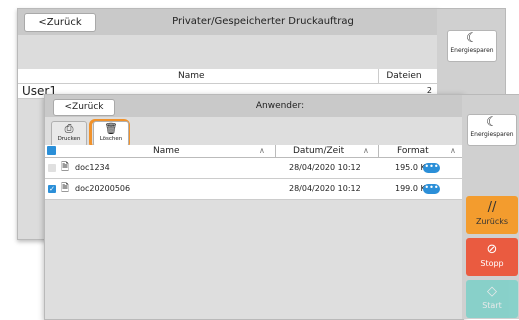 This screenshot has height=320, width=519. Describe the element at coordinates (492, 207) in the screenshot. I see `reset-icon: //` at that location.